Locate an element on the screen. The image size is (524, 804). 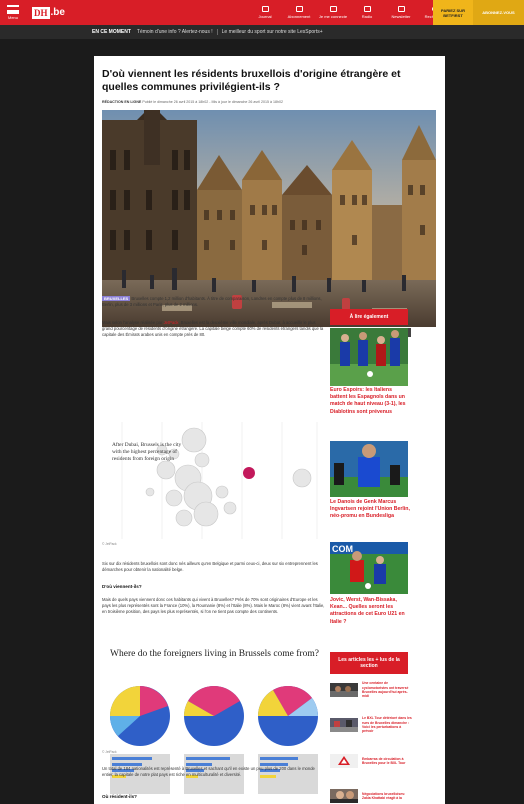
story-thumb-3: COM is located at coordinates (369, 568).